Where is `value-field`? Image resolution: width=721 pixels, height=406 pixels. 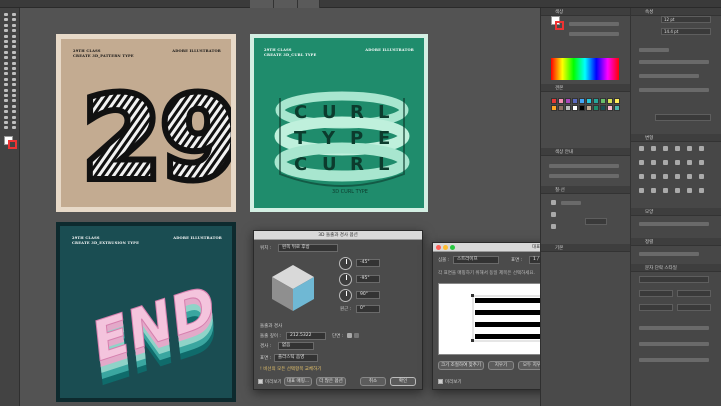 value-field is located at coordinates (683, 117).